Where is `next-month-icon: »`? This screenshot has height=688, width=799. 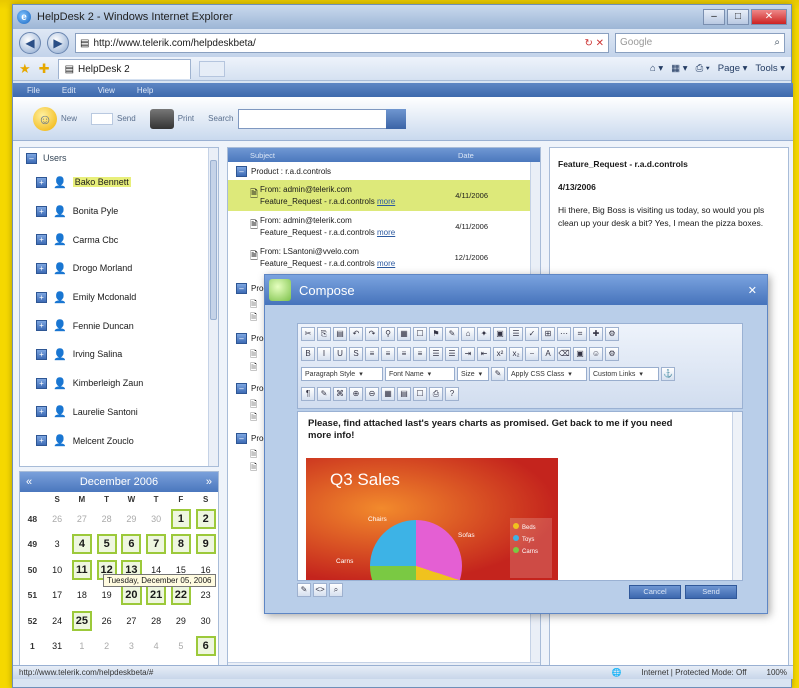 next-month-icon: » is located at coordinates (209, 482).